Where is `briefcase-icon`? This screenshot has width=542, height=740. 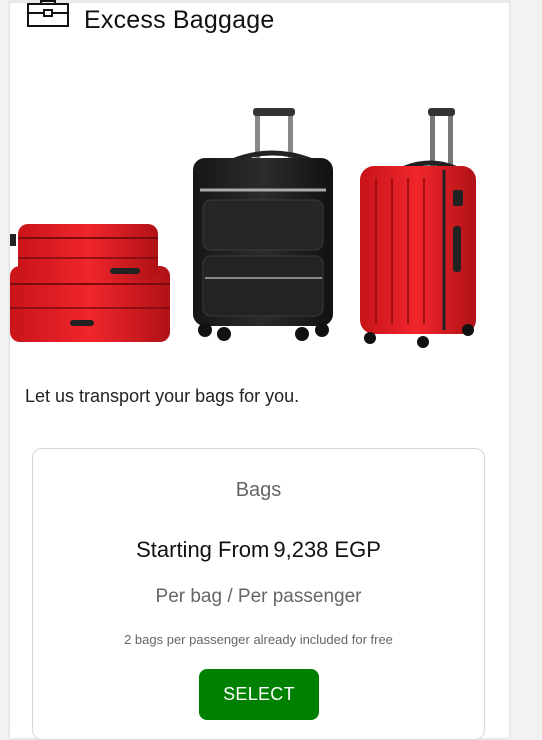 briefcase-icon is located at coordinates (48, 13).